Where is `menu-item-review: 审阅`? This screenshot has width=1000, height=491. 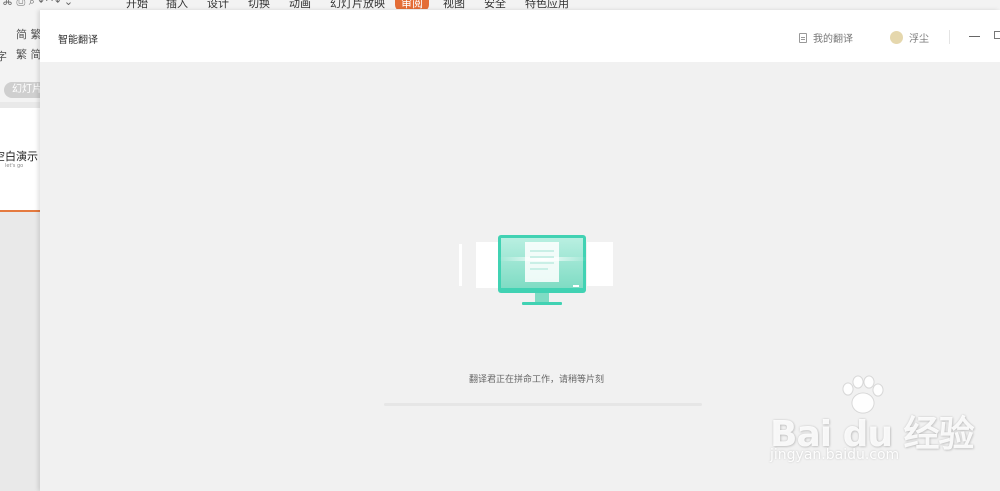 menu-item-review: 审阅 is located at coordinates (412, 4).